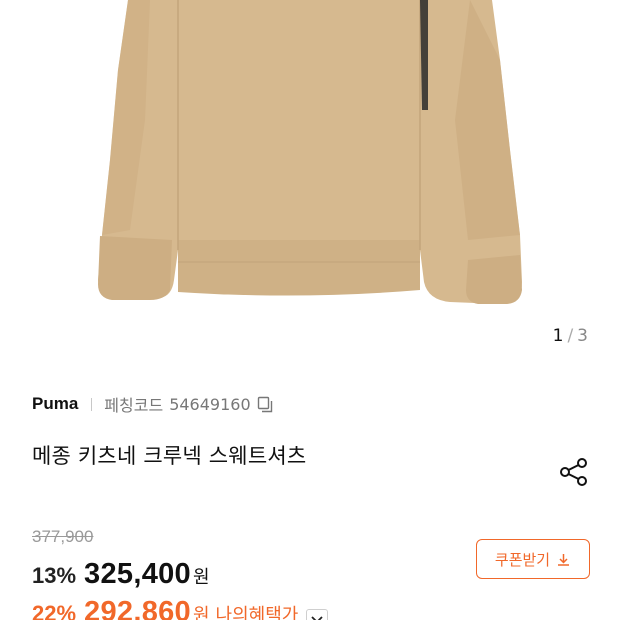 The image size is (620, 620). What do you see at coordinates (494, 279) in the screenshot?
I see `right-cuff` at bounding box center [494, 279].